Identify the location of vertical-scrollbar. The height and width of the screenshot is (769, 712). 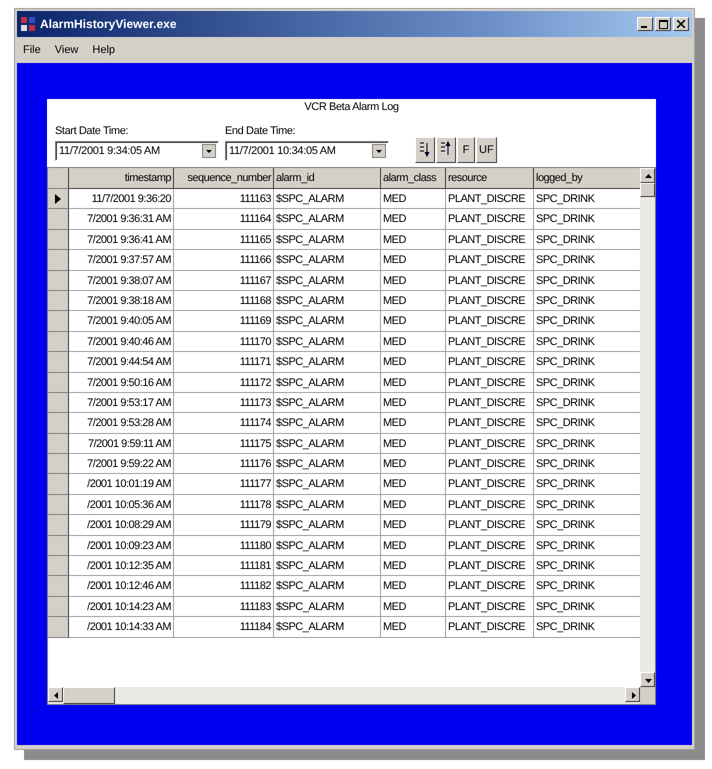
(647, 427).